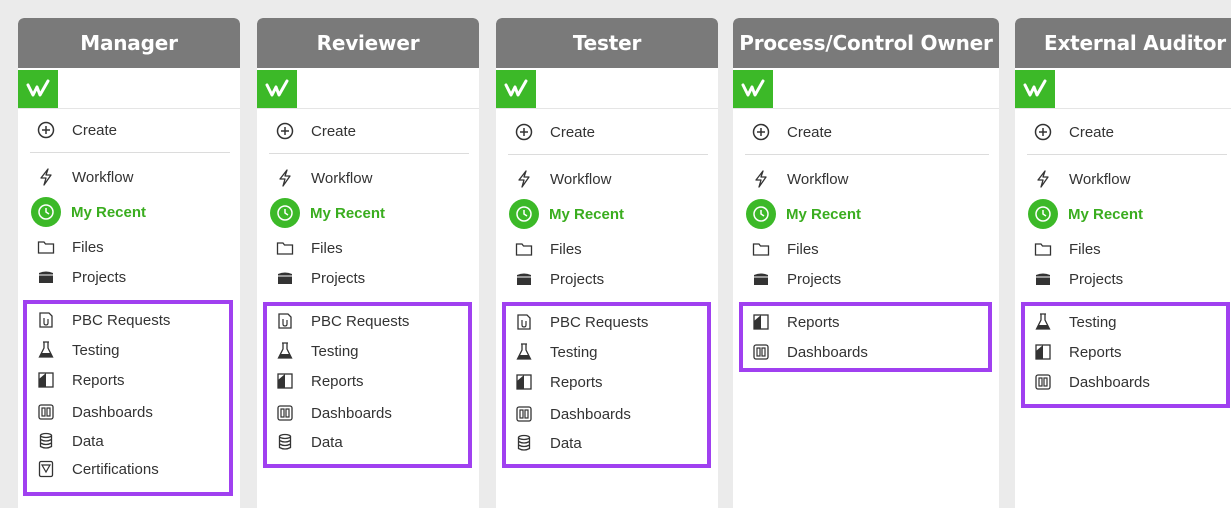  What do you see at coordinates (368, 43) in the screenshot?
I see `column-title: Reviewer` at bounding box center [368, 43].